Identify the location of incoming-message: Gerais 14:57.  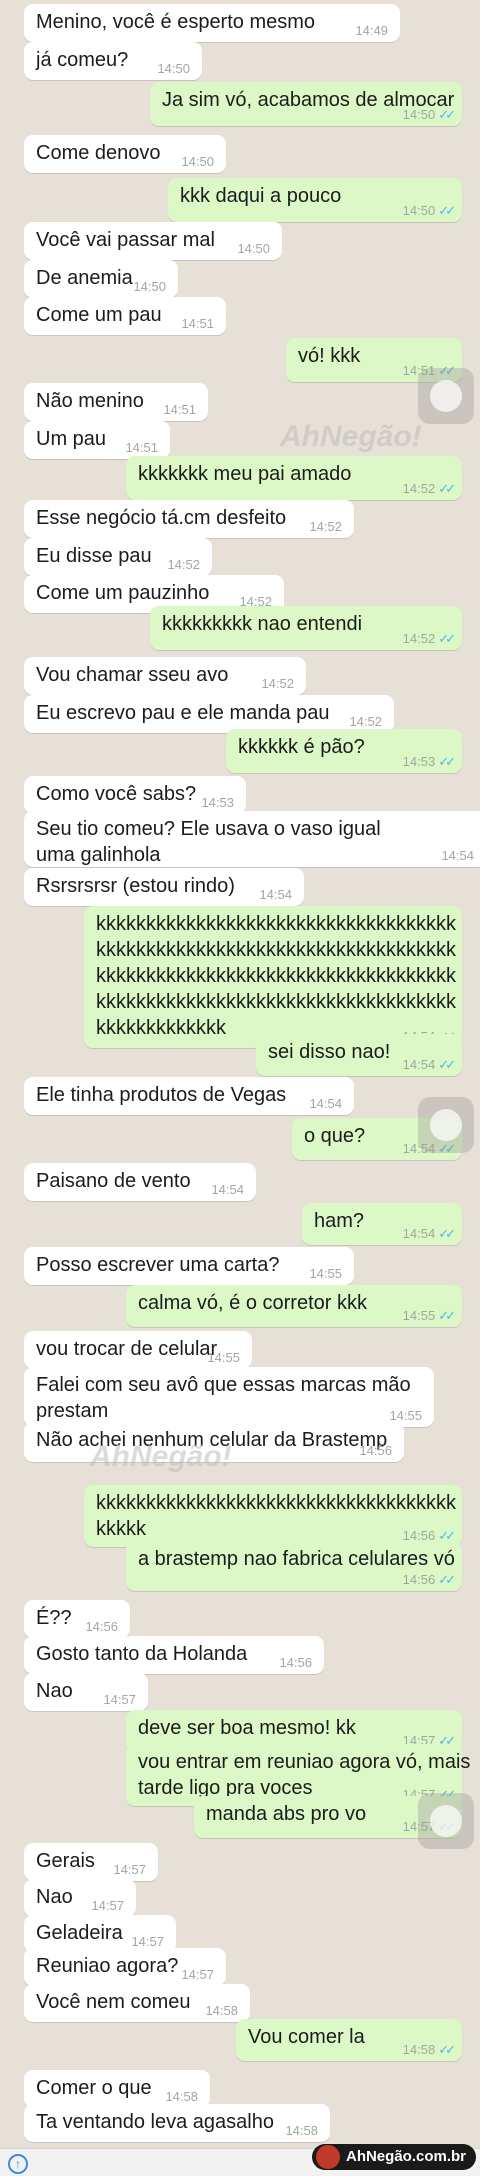
(91, 1862).